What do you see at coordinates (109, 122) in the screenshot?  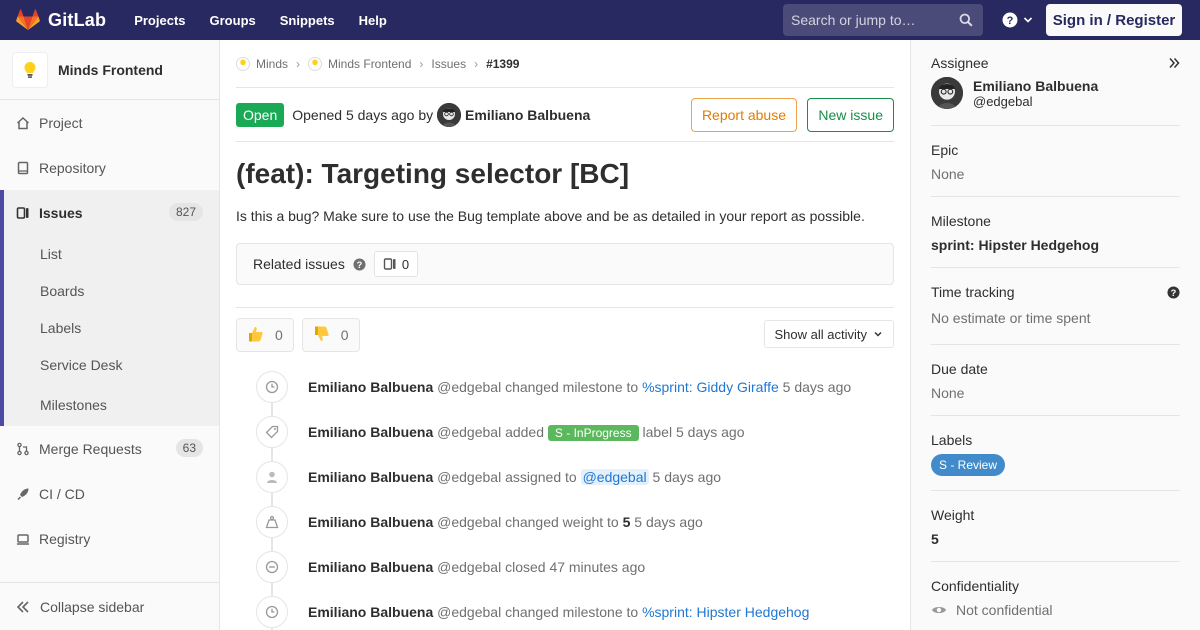 I see `sidebar-item-project: Project` at bounding box center [109, 122].